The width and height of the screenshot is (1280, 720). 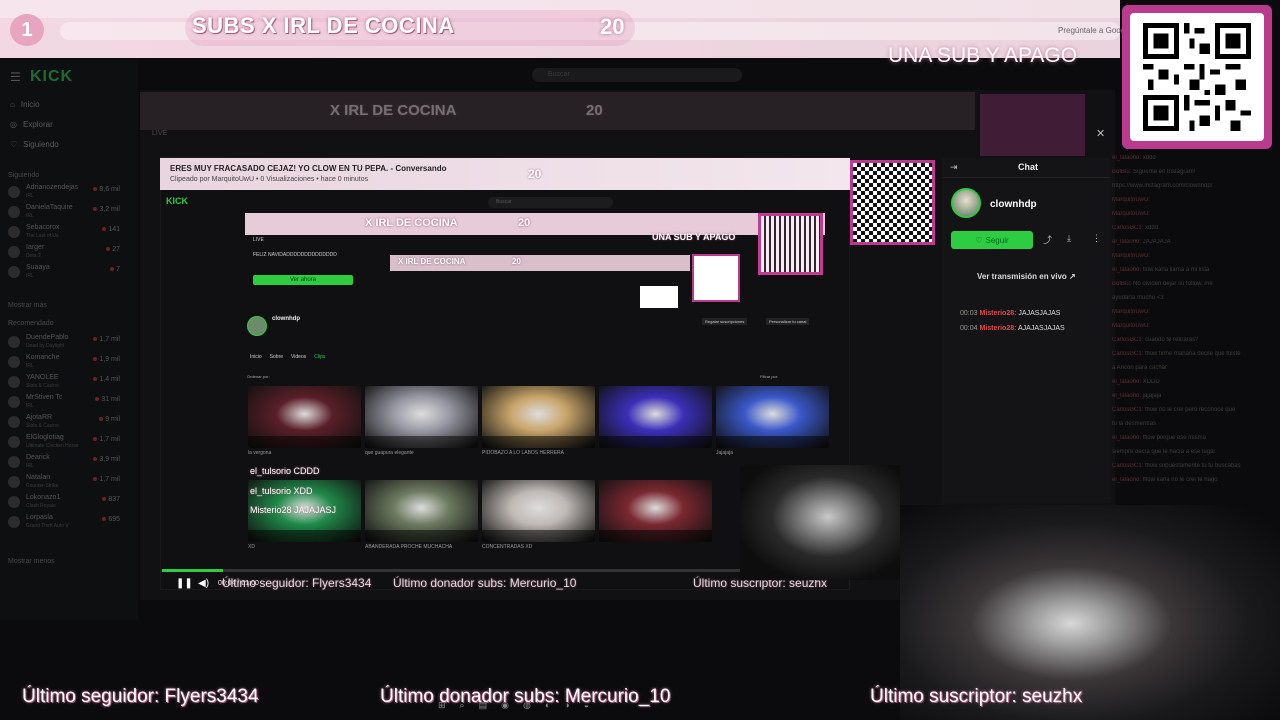 I want to click on nested-tab: Inicio, so click(x=256, y=357).